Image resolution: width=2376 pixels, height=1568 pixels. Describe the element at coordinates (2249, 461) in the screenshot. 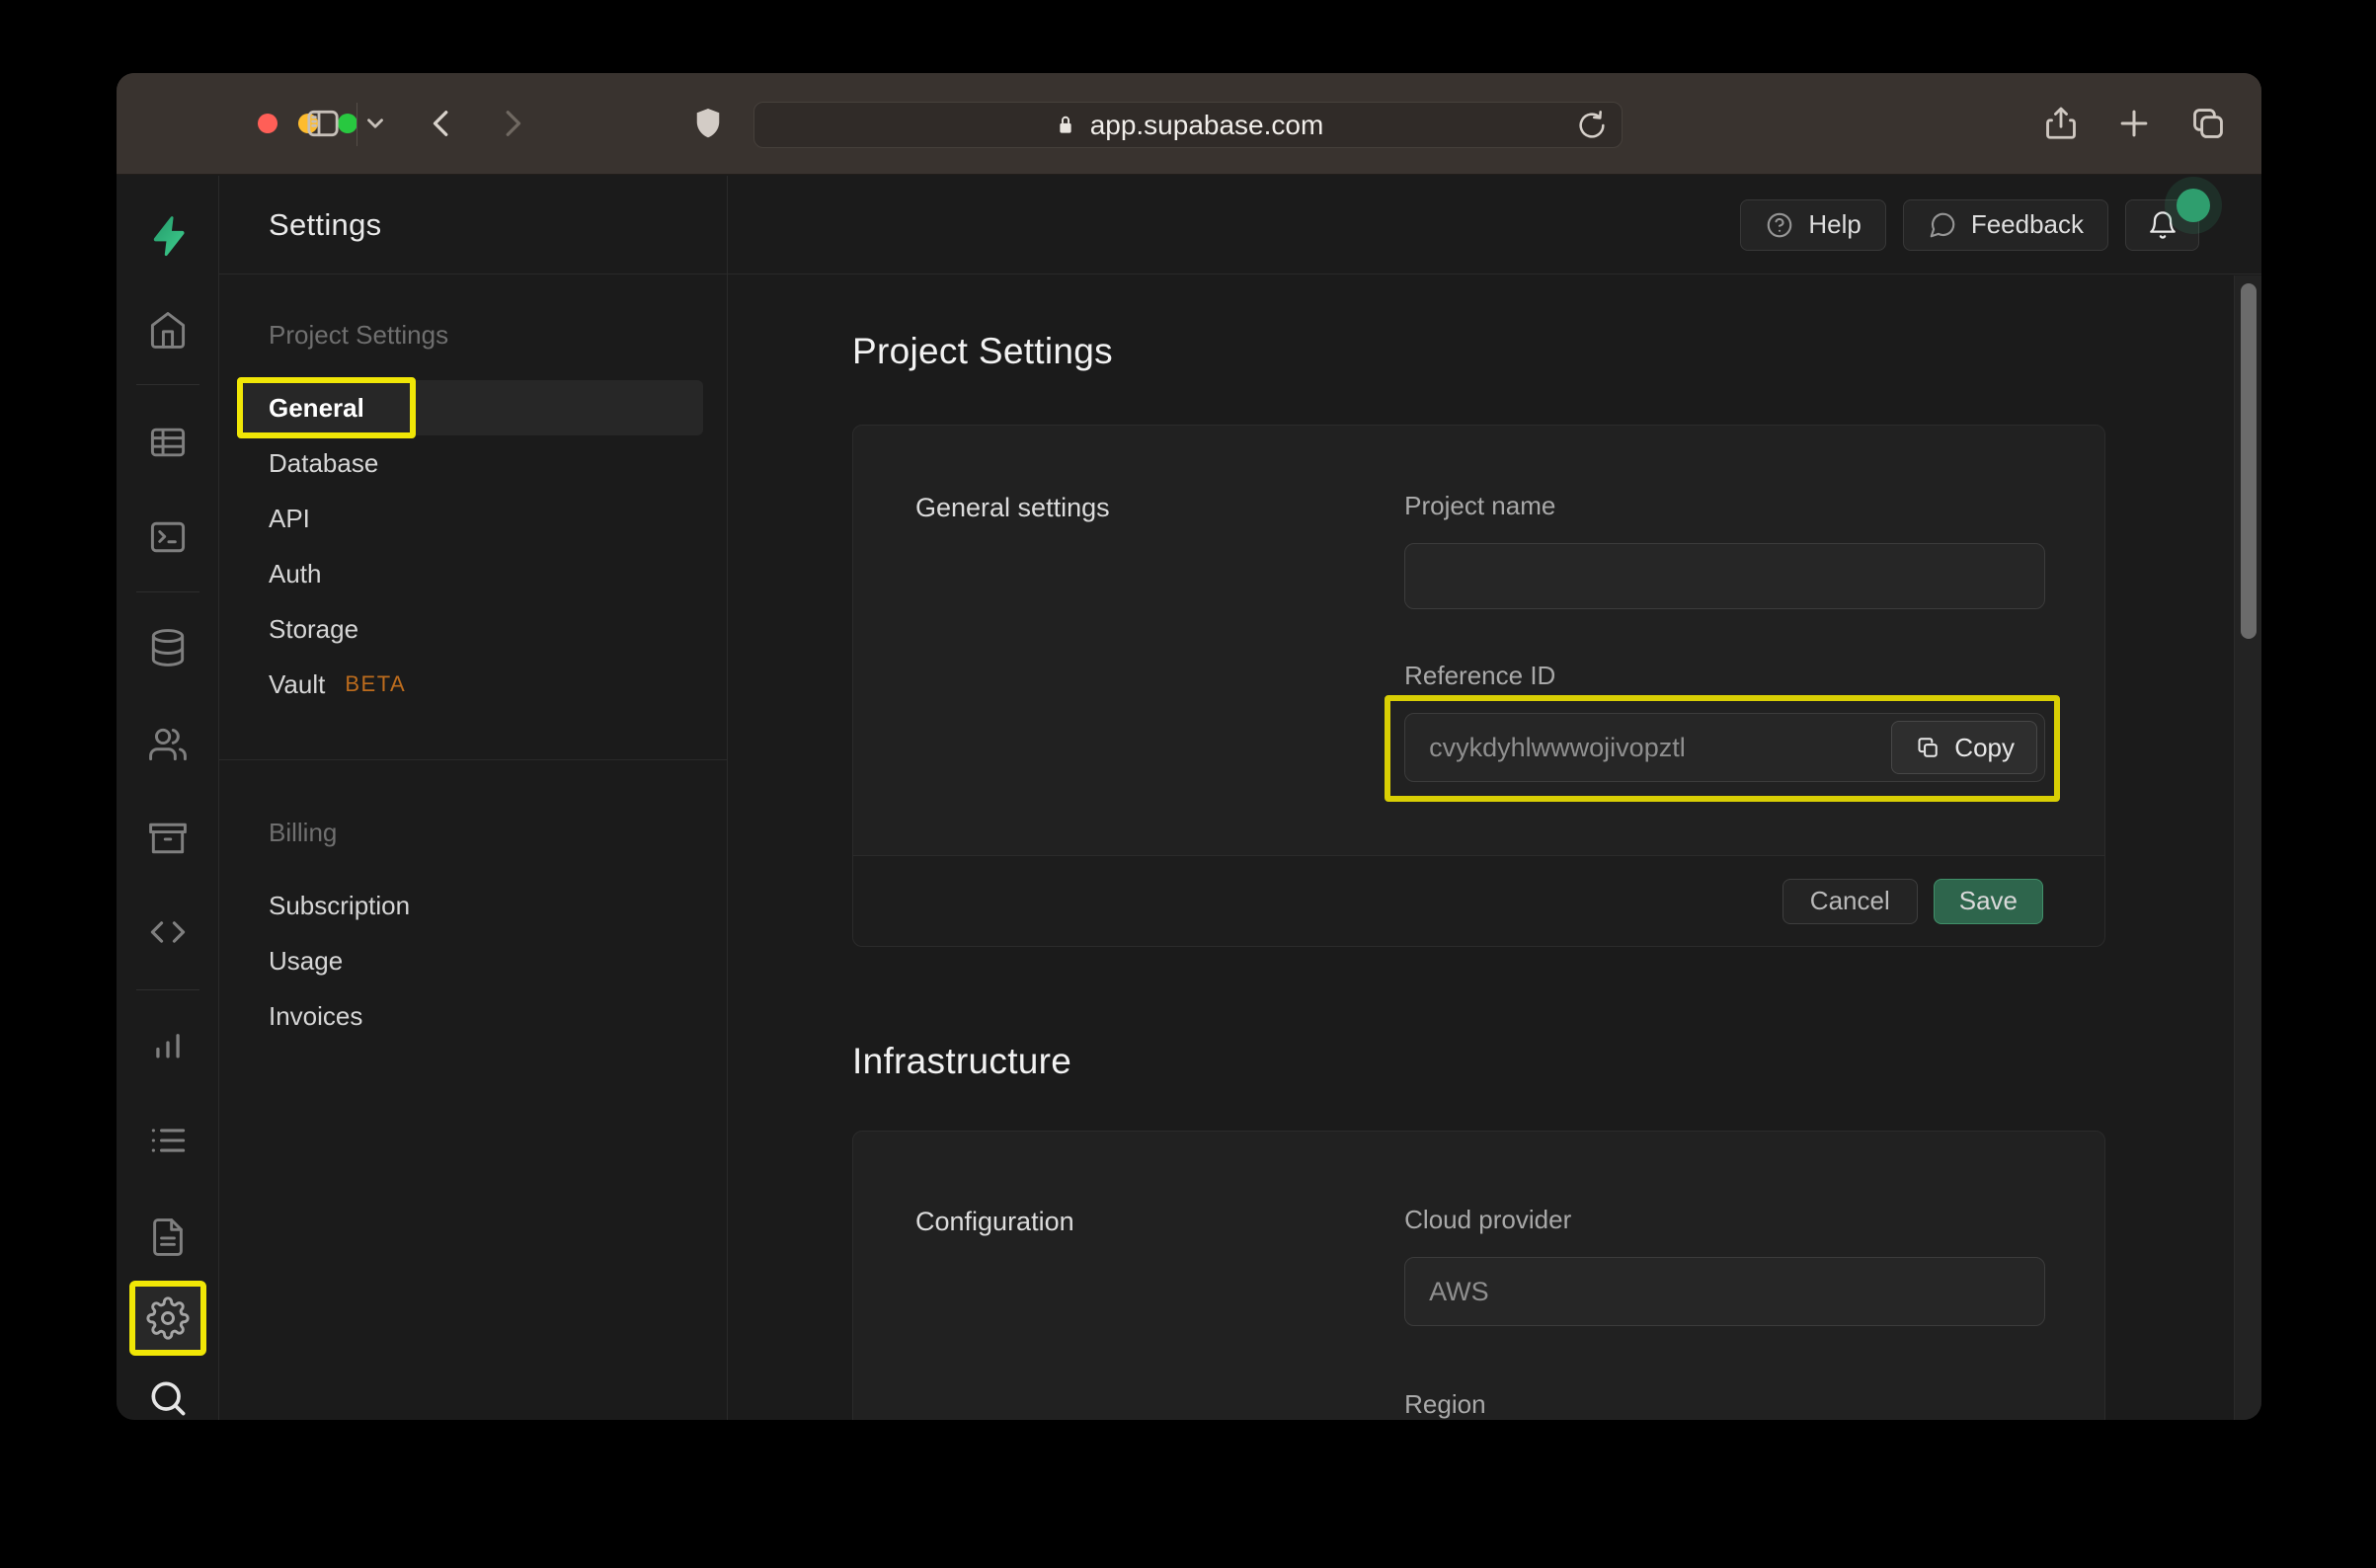

I see `scrollbar-thumb` at that location.